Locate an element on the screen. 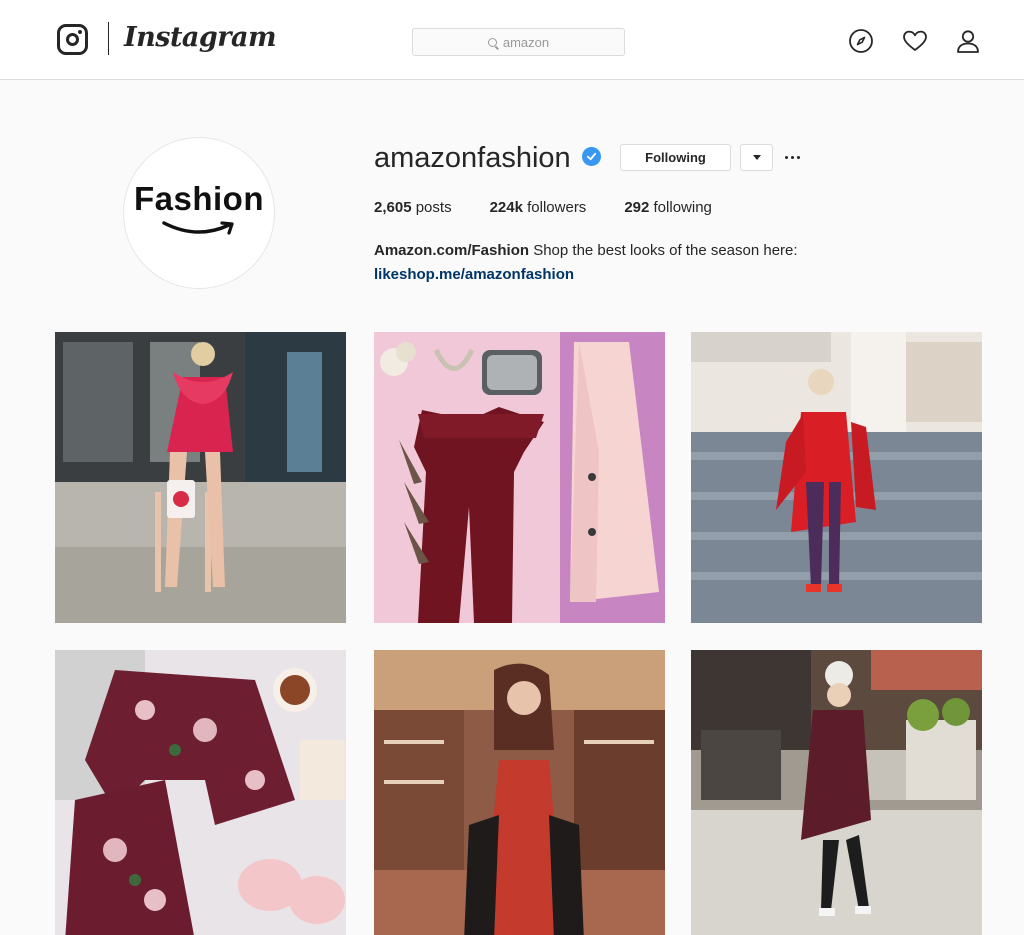  profile-username: amazonfashion is located at coordinates (472, 158).